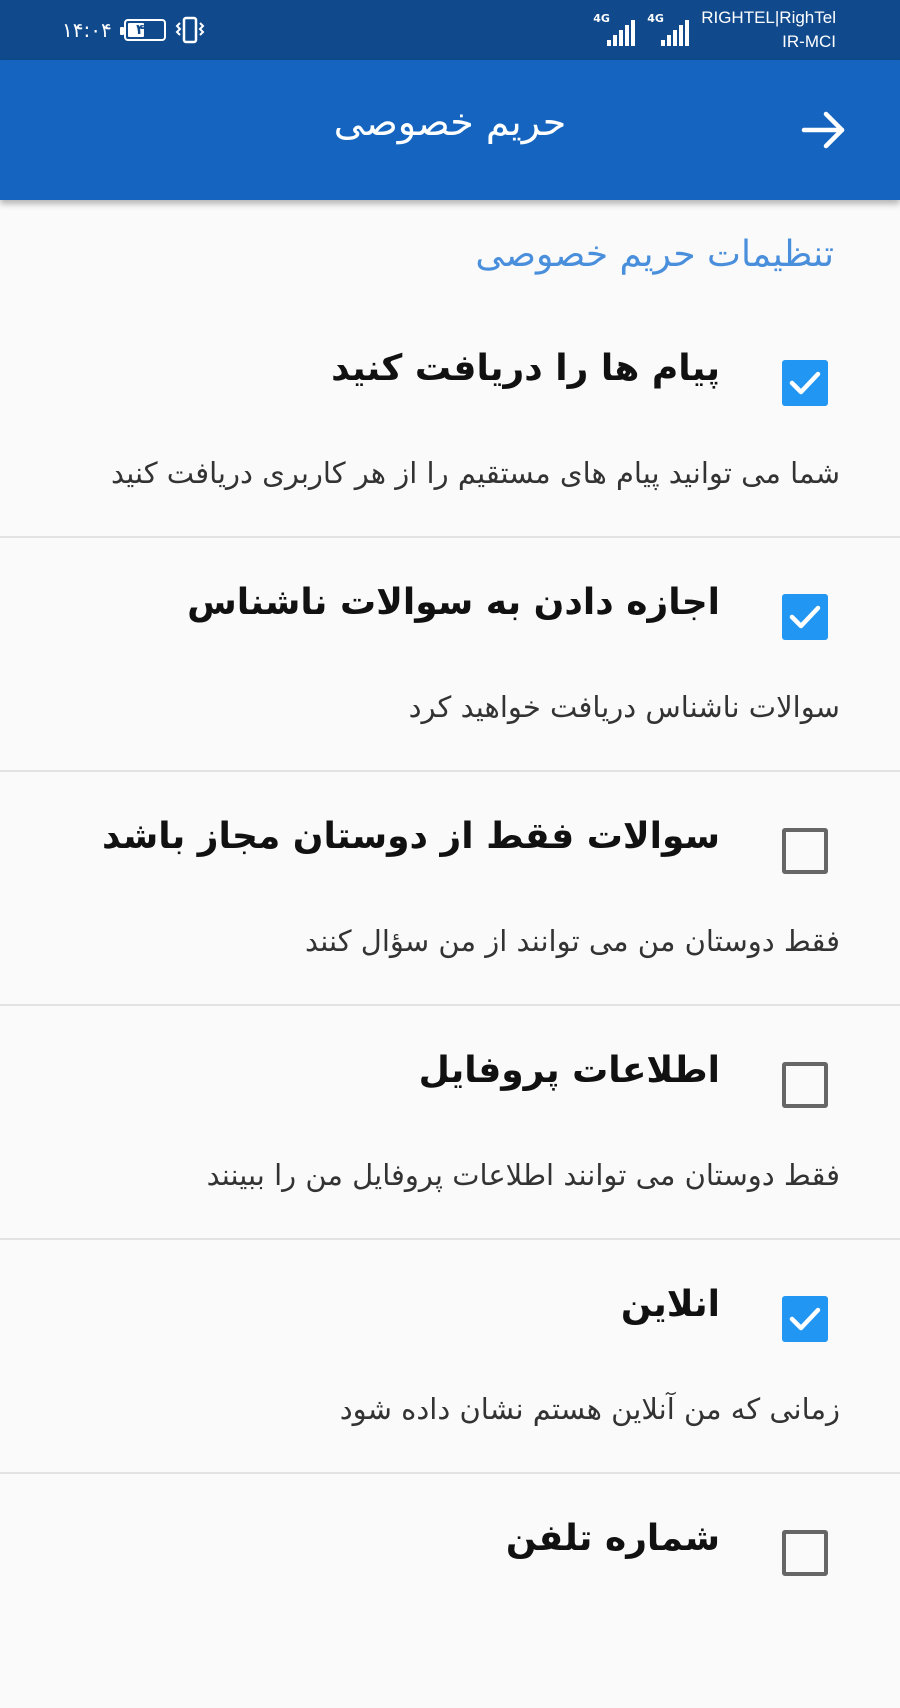  Describe the element at coordinates (612, 1538) in the screenshot. I see `pref-title: شماره تلفن` at that location.